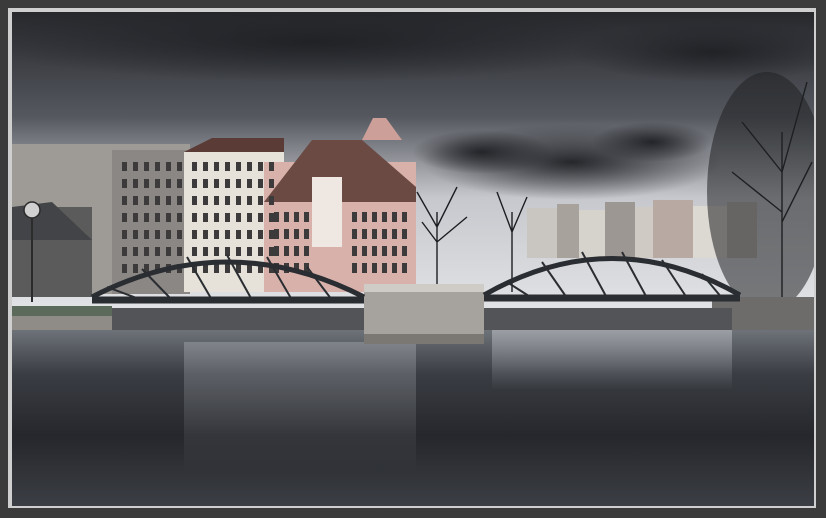 The width and height of the screenshot is (826, 518). Describe the element at coordinates (101, 220) in the screenshot. I see `grey-building` at that location.